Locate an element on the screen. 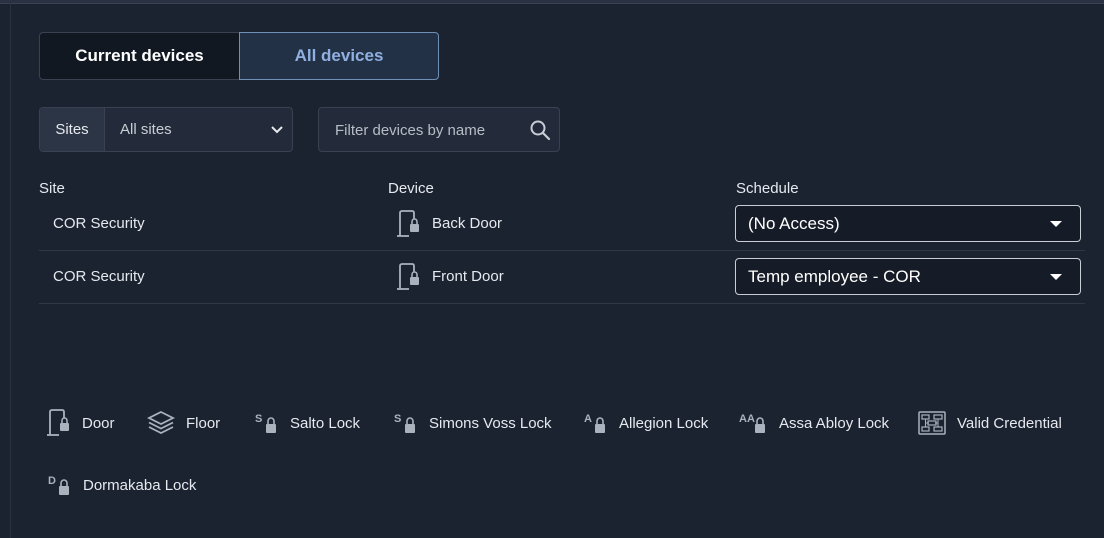 Image resolution: width=1104 pixels, height=538 pixels. allegion-lock-icon: A is located at coordinates (594, 423).